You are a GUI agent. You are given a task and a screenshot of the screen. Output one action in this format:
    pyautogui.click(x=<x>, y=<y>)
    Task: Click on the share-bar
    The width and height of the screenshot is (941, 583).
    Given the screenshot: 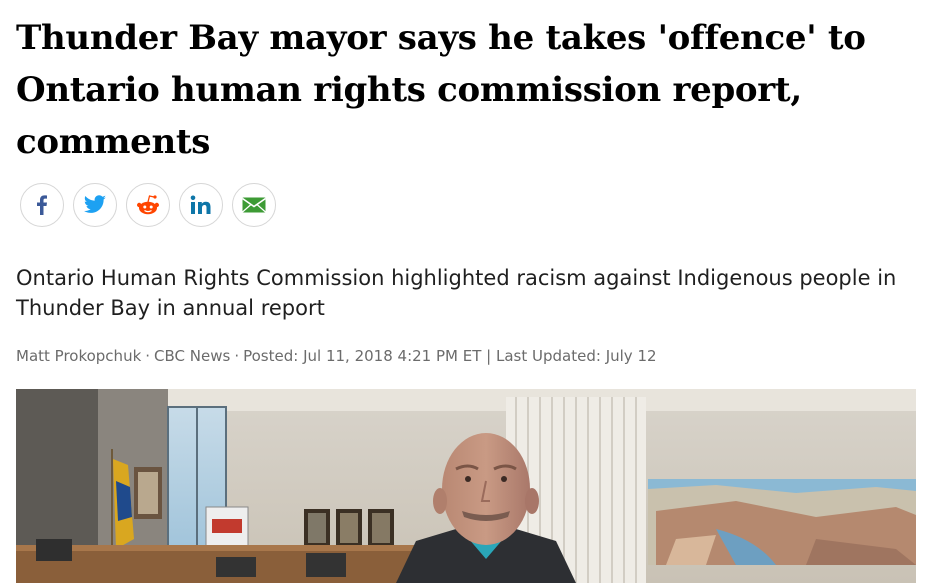 What is the action you would take?
    pyautogui.click(x=148, y=205)
    